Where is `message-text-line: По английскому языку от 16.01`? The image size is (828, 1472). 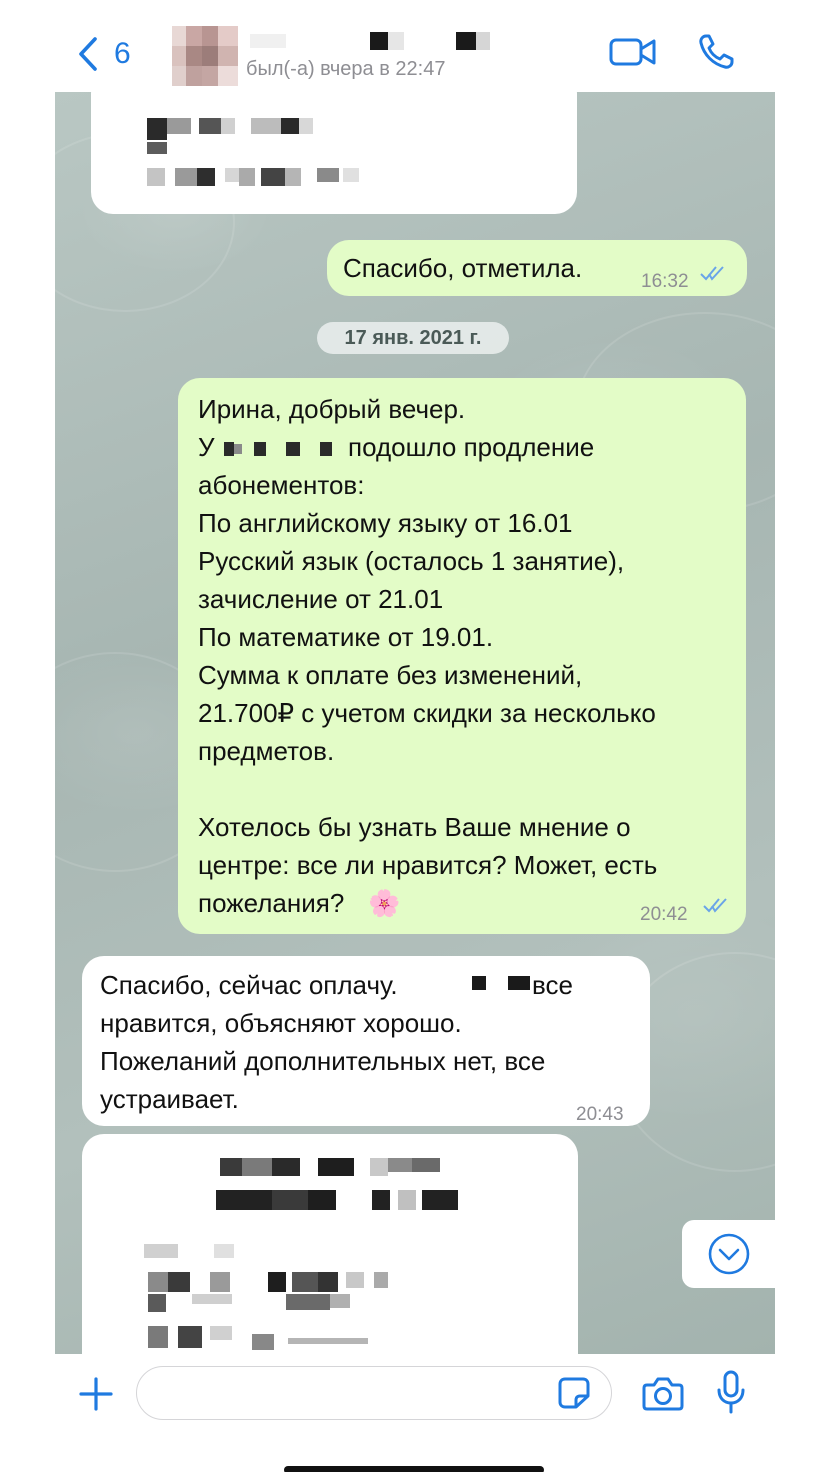
message-text-line: По английскому языку от 16.01 is located at coordinates (385, 523).